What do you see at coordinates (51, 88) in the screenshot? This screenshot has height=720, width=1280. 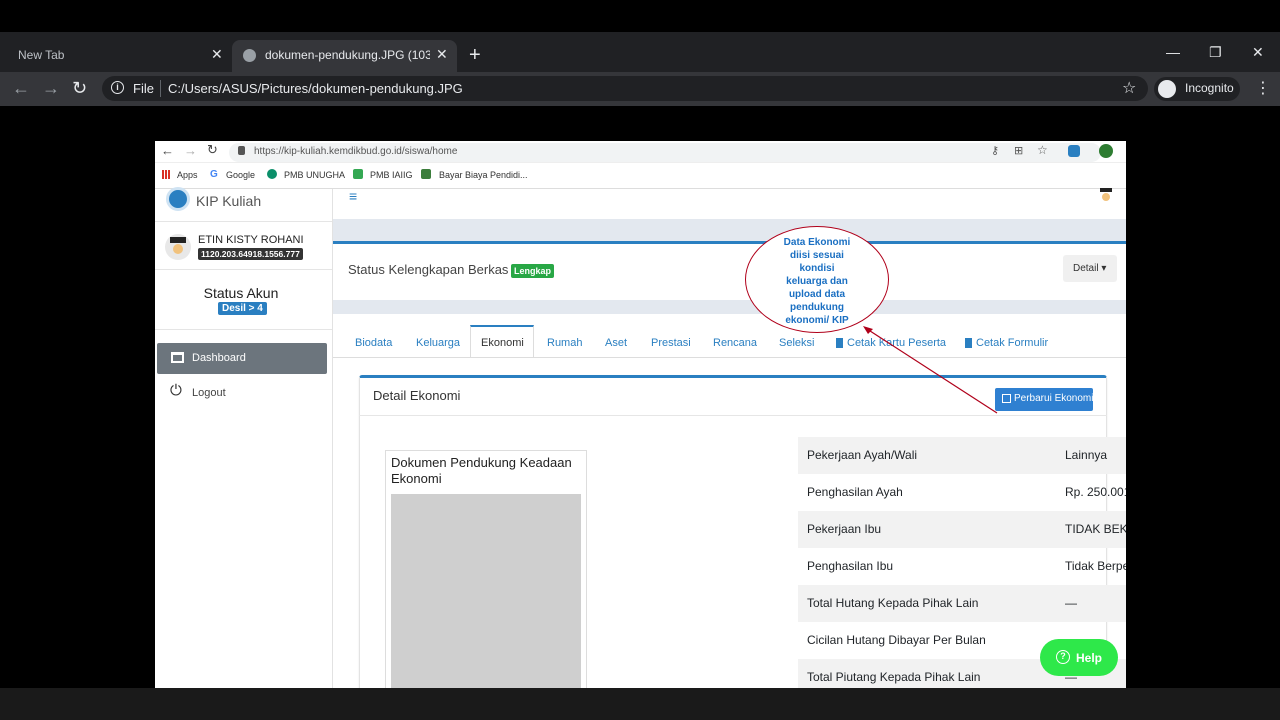 I see `forward-icon: →` at bounding box center [51, 88].